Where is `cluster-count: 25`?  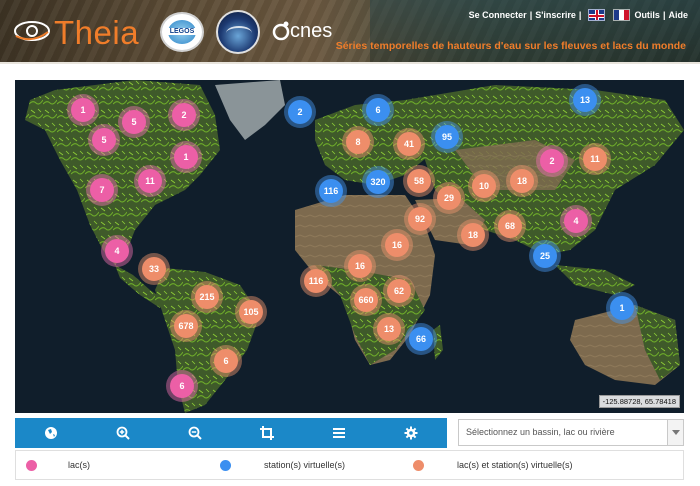
cluster-count: 25 is located at coordinates (545, 256).